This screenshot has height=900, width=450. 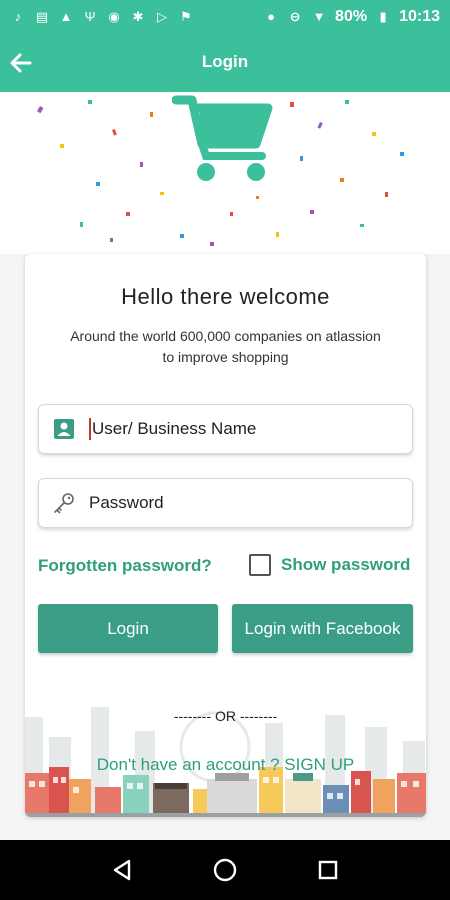 What do you see at coordinates (319, 16) in the screenshot?
I see `wifi-icon: ▼` at bounding box center [319, 16].